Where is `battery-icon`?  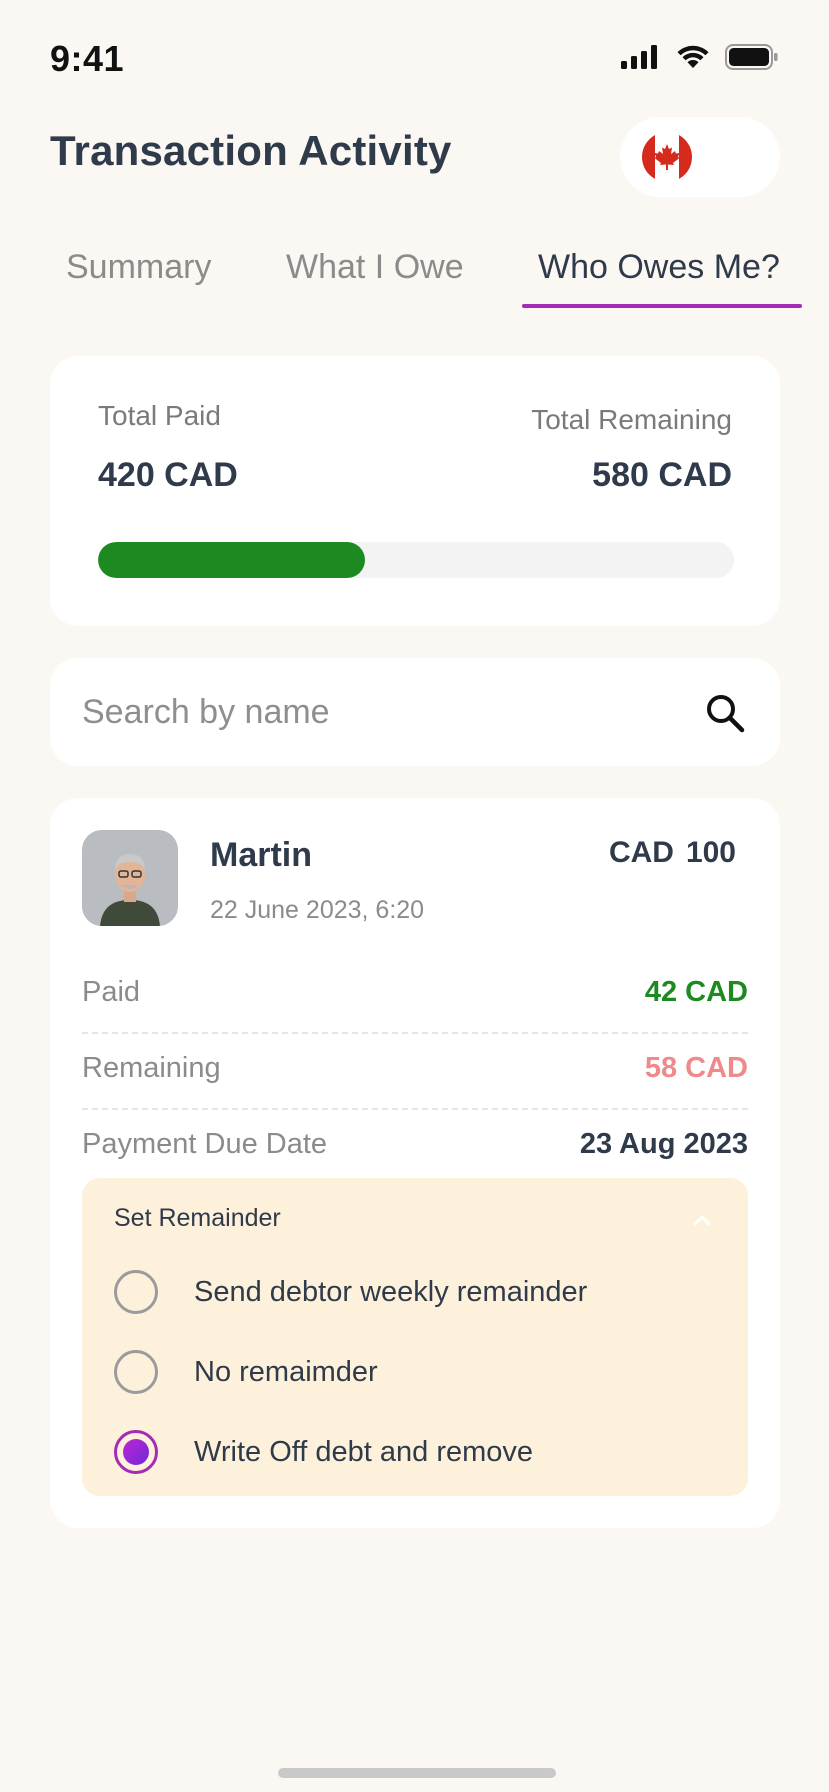
battery-icon is located at coordinates (751, 57).